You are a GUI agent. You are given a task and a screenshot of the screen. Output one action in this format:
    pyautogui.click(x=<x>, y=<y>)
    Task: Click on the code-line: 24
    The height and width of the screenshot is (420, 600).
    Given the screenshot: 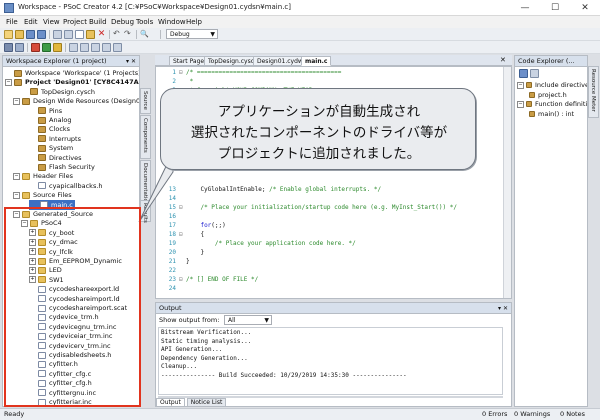 What is the action you would take?
    pyautogui.click(x=171, y=288)
    